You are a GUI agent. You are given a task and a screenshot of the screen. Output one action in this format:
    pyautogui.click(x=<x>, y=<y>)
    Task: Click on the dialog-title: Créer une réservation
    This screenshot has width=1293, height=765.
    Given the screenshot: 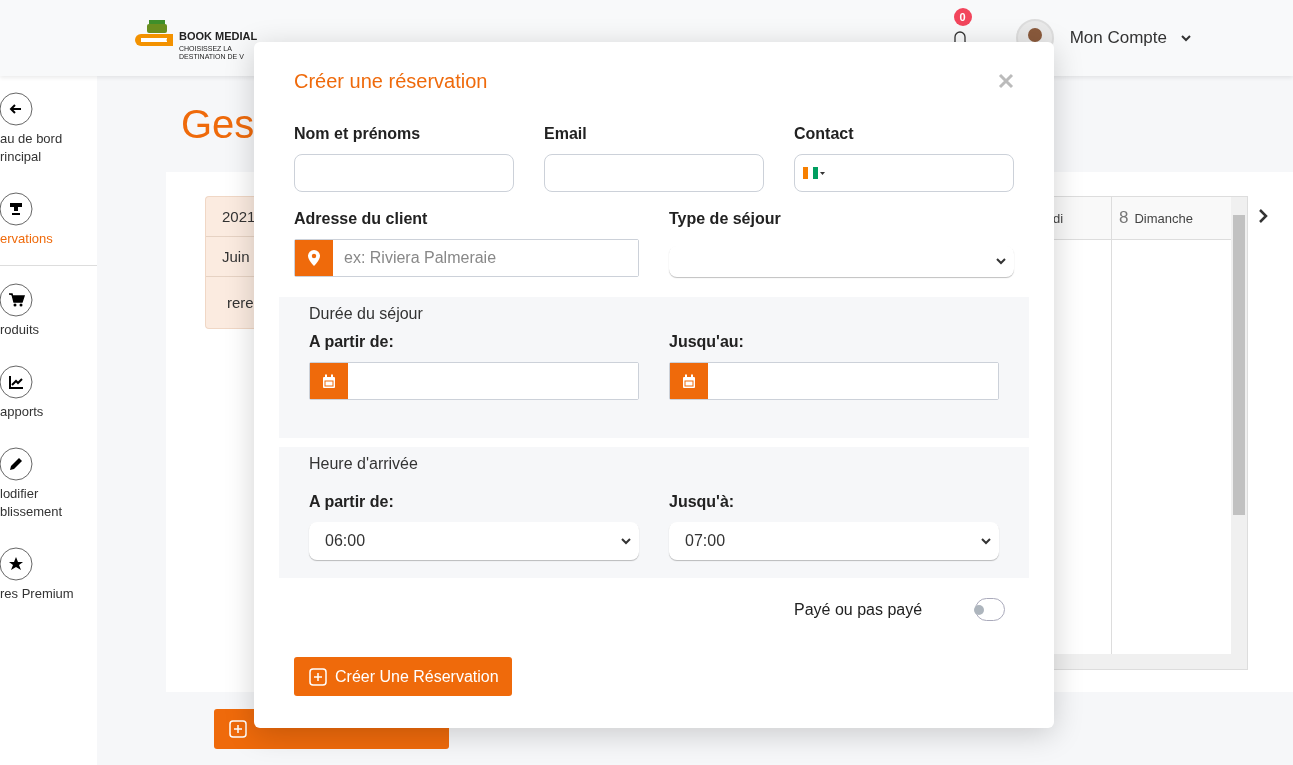 What is the action you would take?
    pyautogui.click(x=391, y=81)
    